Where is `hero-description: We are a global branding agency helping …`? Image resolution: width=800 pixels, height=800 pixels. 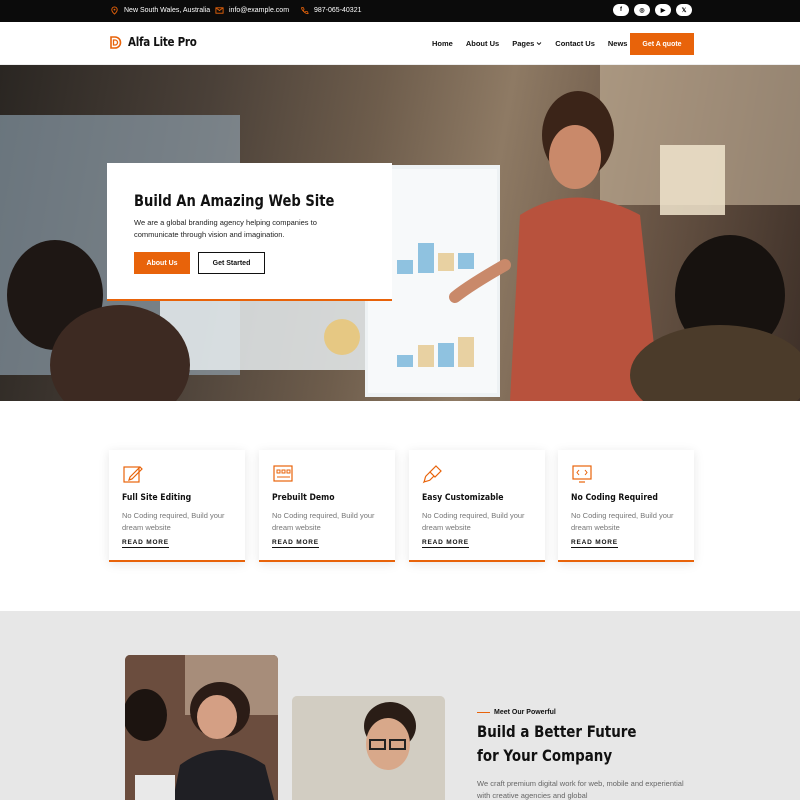 hero-description: We are a global branding agency helping … is located at coordinates (225, 228).